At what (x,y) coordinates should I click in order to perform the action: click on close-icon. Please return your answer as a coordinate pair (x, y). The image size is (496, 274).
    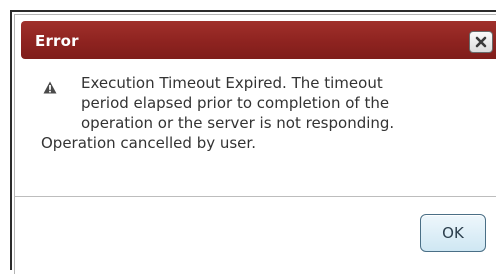
    Looking at the image, I should click on (481, 42).